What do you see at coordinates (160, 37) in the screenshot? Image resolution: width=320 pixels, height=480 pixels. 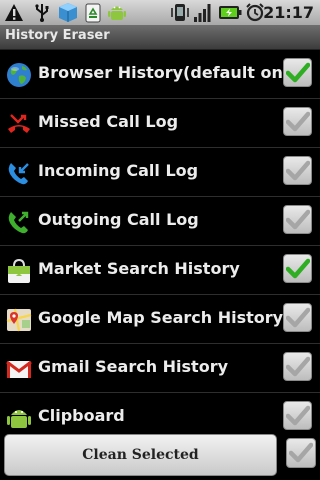 I see `title-bar: History Eraser` at bounding box center [160, 37].